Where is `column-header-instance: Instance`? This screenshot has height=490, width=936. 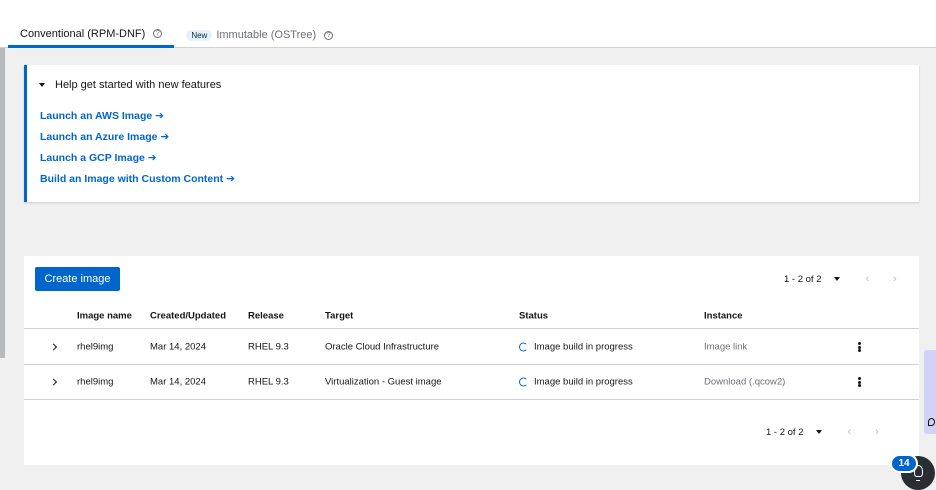 column-header-instance: Instance is located at coordinates (723, 316).